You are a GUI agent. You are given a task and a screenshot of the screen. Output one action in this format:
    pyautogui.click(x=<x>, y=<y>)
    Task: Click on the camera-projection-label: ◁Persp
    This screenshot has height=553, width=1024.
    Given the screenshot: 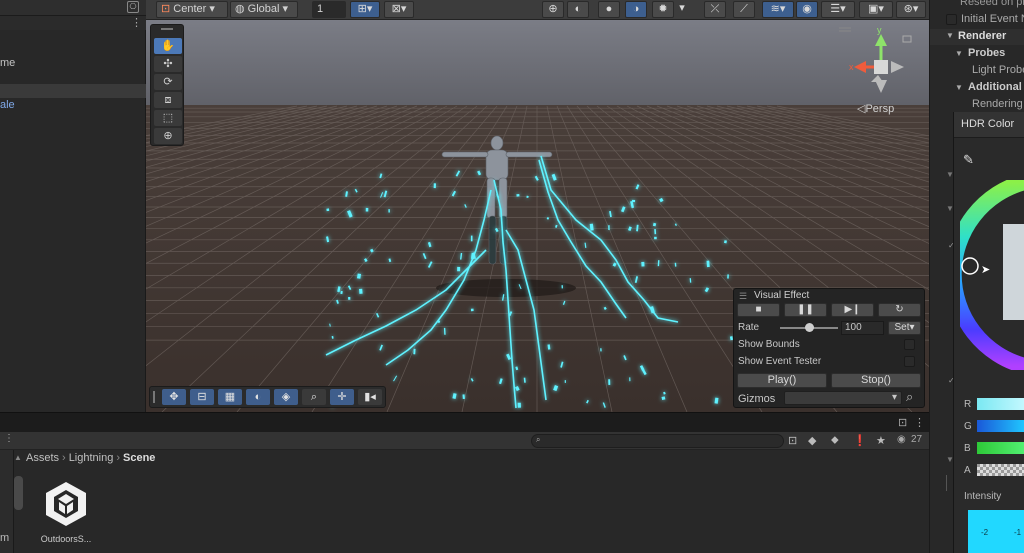 What is the action you would take?
    pyautogui.click(x=875, y=108)
    